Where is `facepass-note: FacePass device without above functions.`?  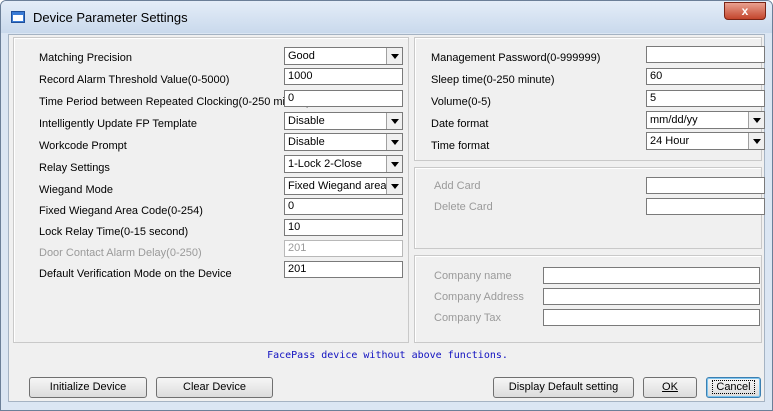
facepass-note: FacePass device without above functions. is located at coordinates (387, 355).